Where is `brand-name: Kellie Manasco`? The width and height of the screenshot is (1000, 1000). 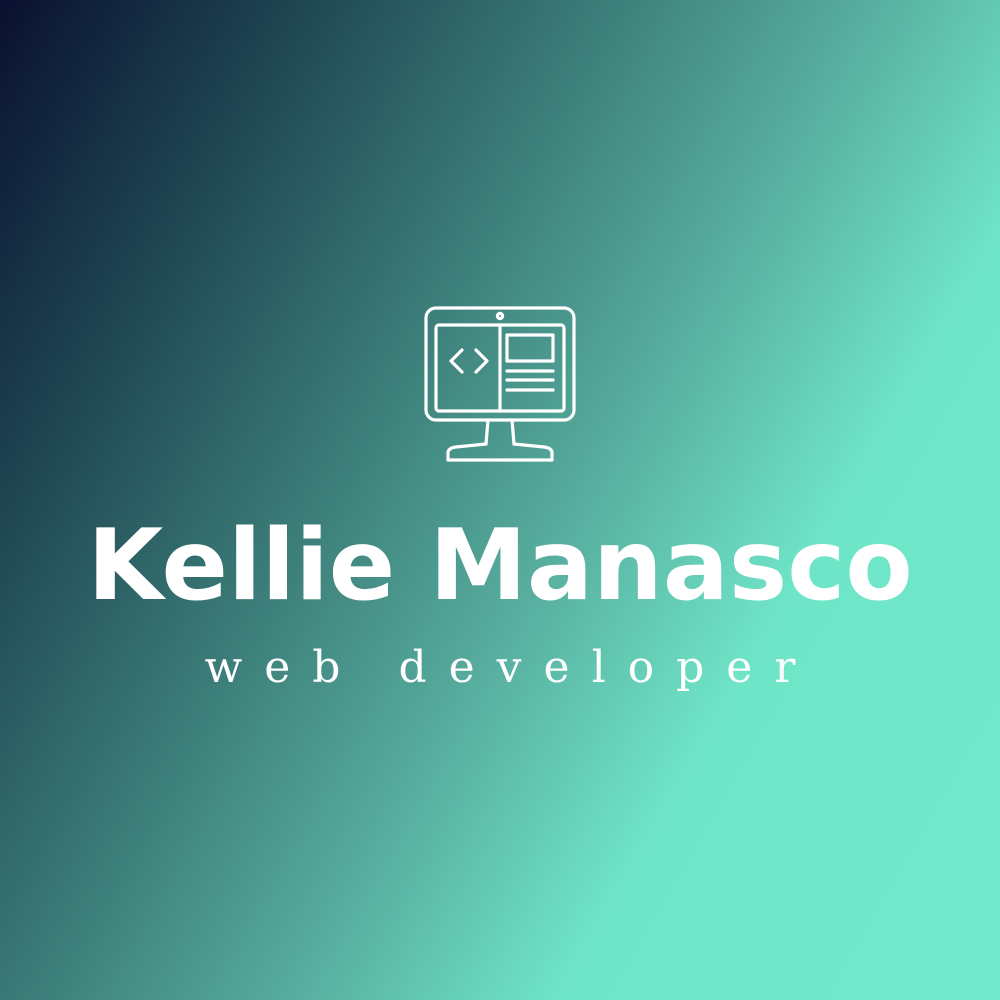 brand-name: Kellie Manasco is located at coordinates (500, 566).